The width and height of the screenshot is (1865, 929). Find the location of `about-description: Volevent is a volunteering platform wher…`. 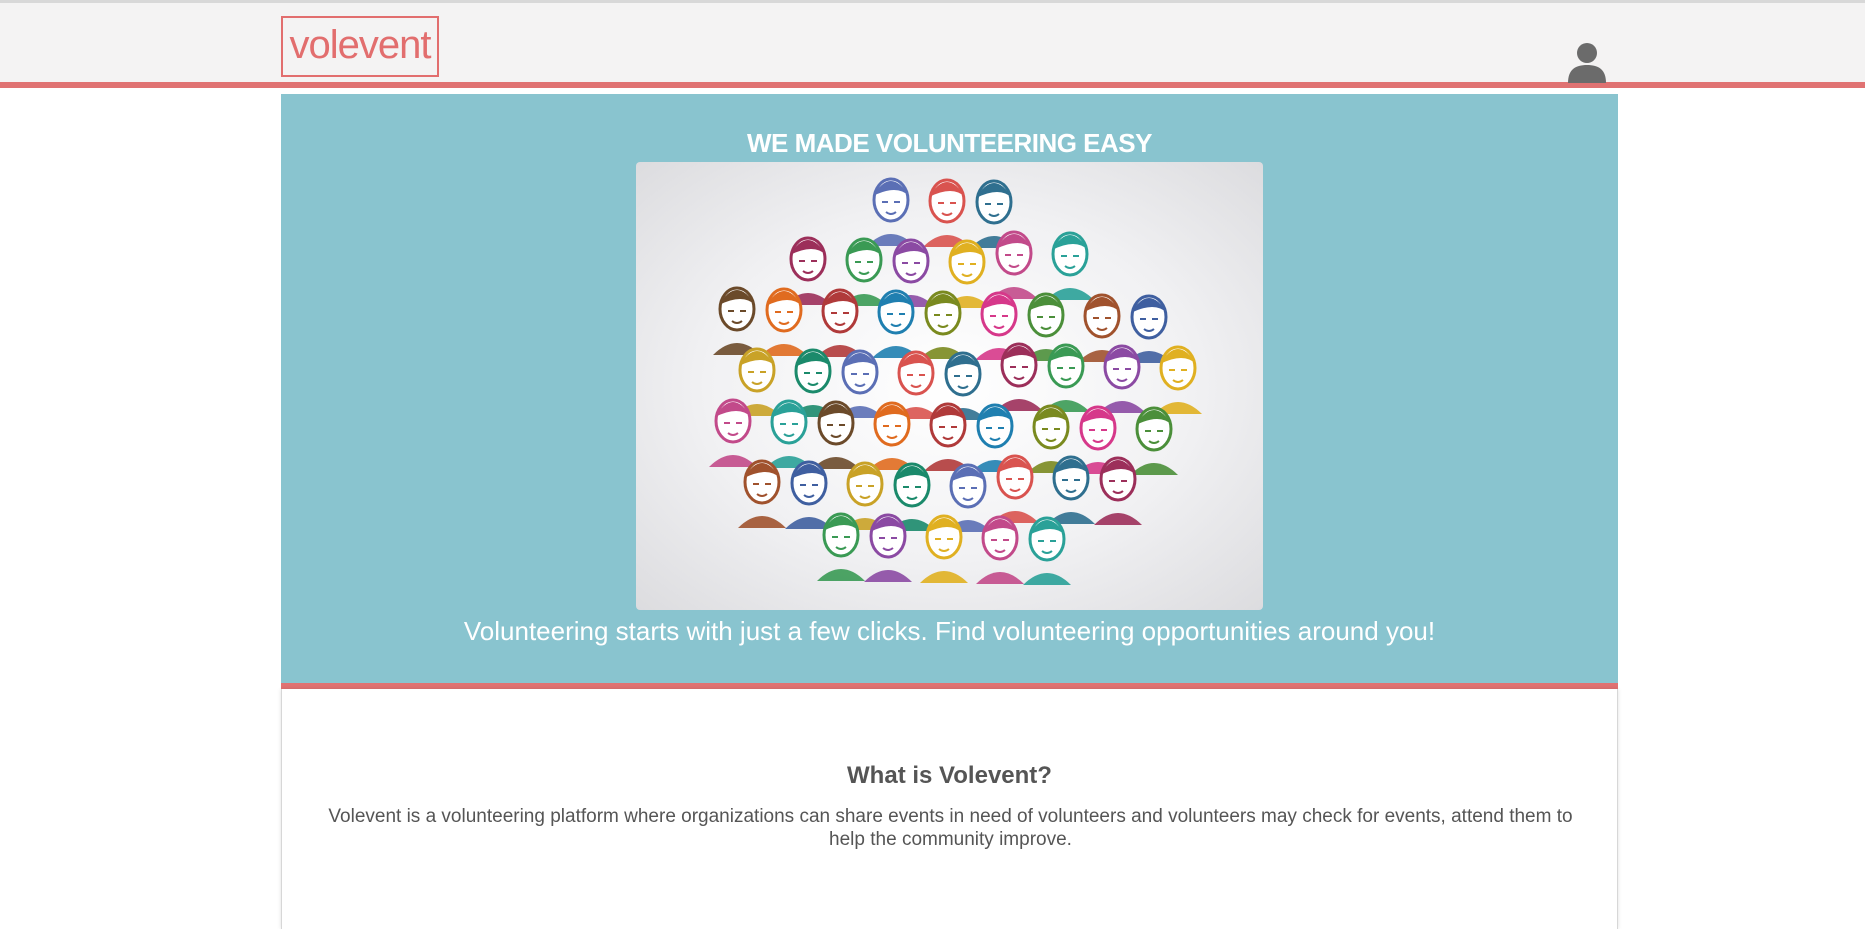

about-description: Volevent is a volunteering platform wher… is located at coordinates (950, 828).